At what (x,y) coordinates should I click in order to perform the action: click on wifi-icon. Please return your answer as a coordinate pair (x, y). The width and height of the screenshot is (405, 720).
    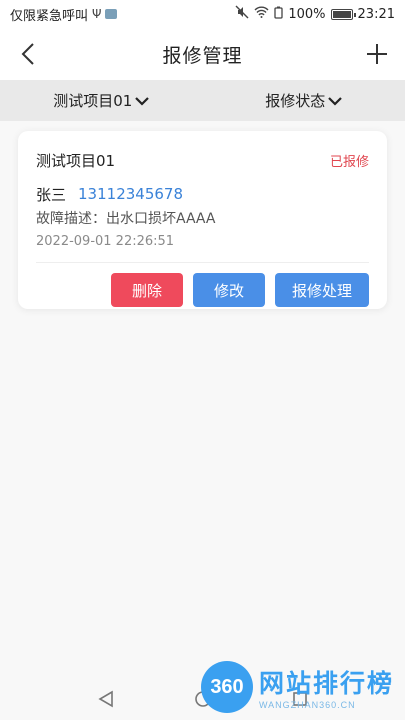
    Looking at the image, I should click on (261, 14).